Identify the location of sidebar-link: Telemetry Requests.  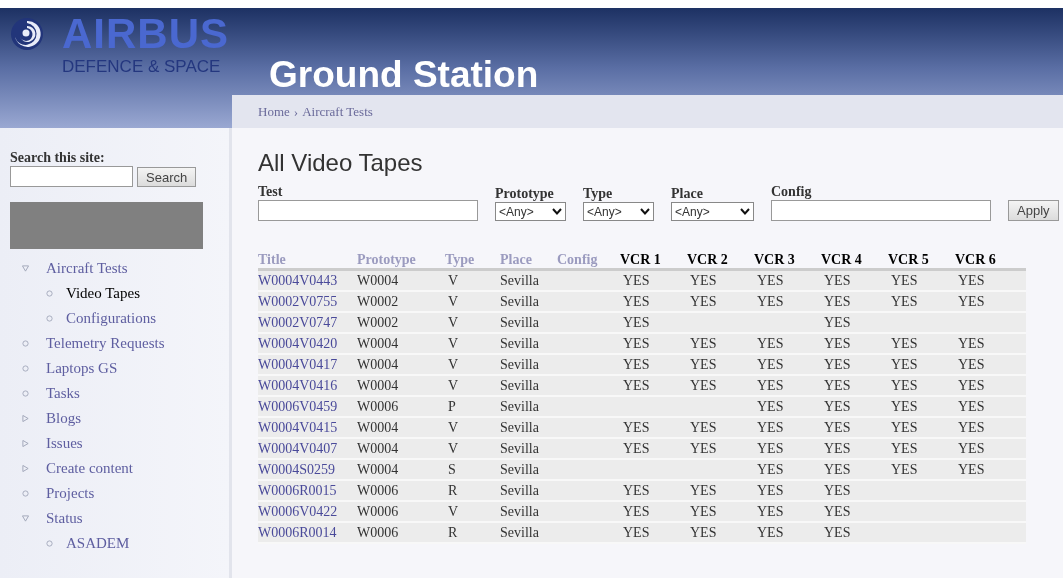
(105, 343).